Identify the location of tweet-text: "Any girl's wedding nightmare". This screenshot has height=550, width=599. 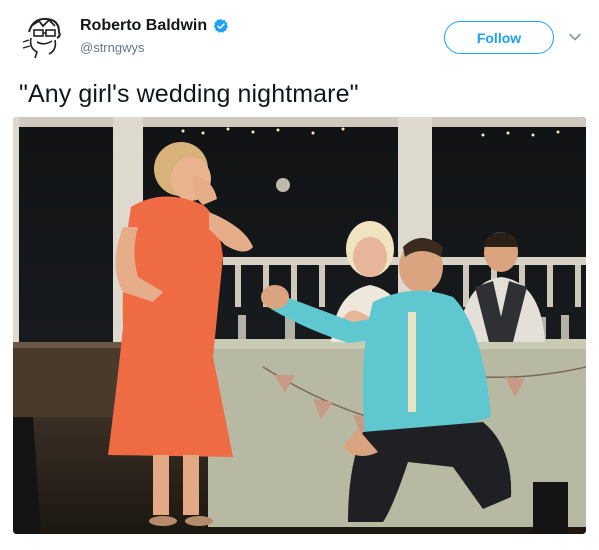
(189, 94).